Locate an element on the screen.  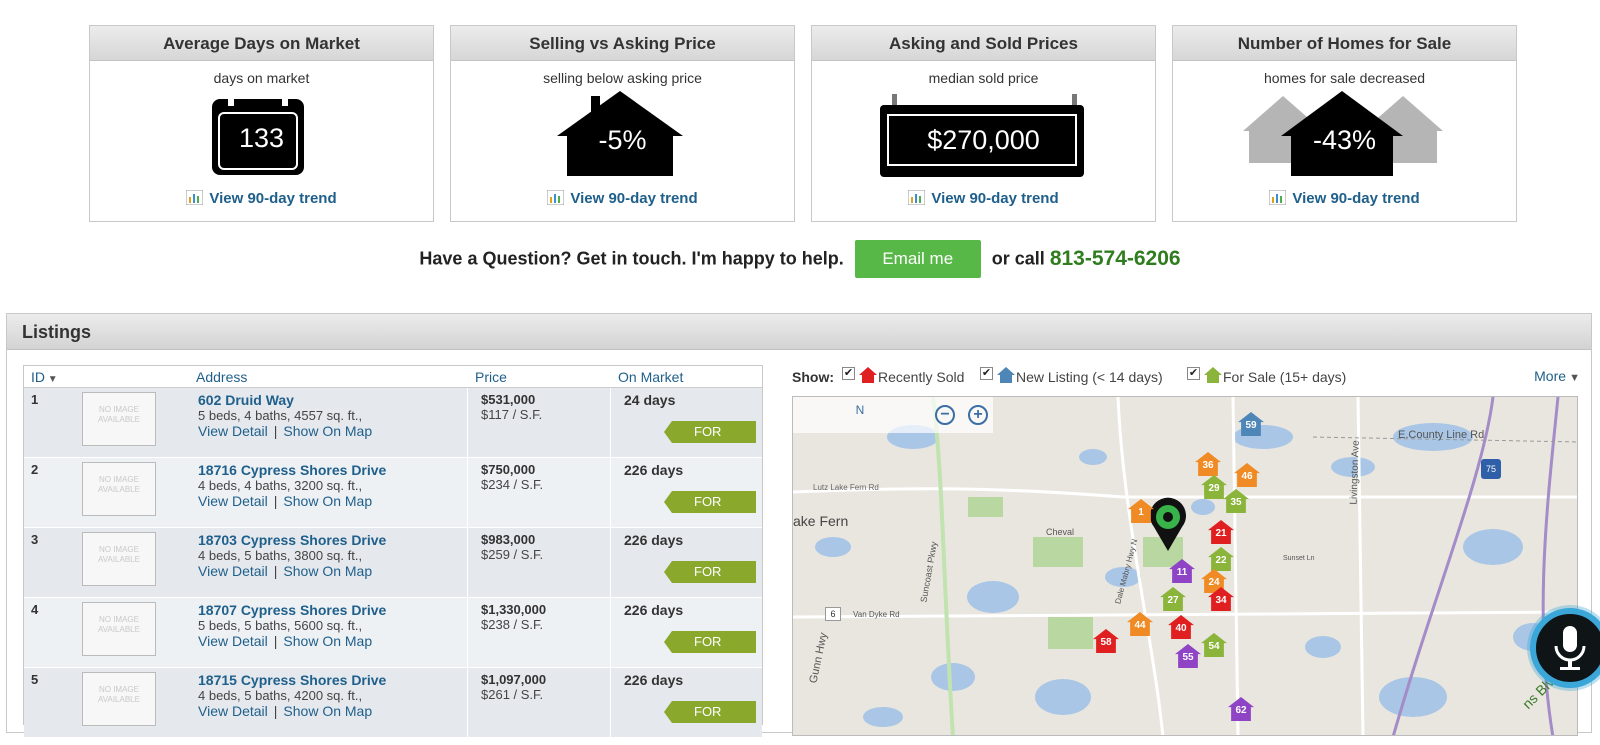
more-dropdown: More ▼ is located at coordinates (1557, 376).